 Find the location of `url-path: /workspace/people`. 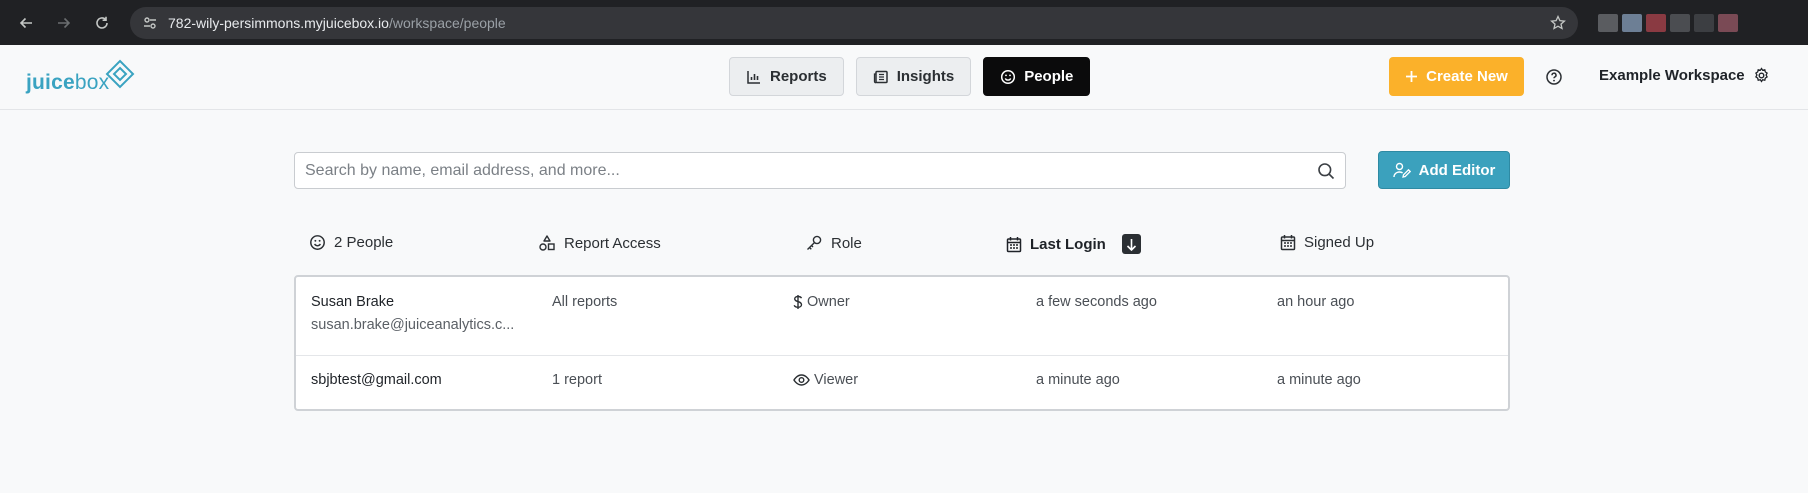

url-path: /workspace/people is located at coordinates (447, 22).